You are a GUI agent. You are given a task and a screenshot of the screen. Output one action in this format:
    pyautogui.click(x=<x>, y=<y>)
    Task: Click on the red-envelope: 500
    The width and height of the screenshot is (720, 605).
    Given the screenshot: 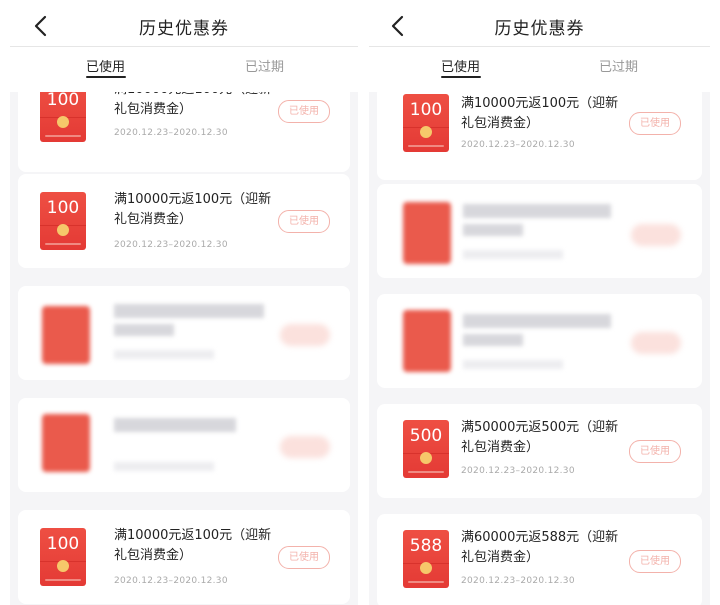 What is the action you would take?
    pyautogui.click(x=426, y=449)
    